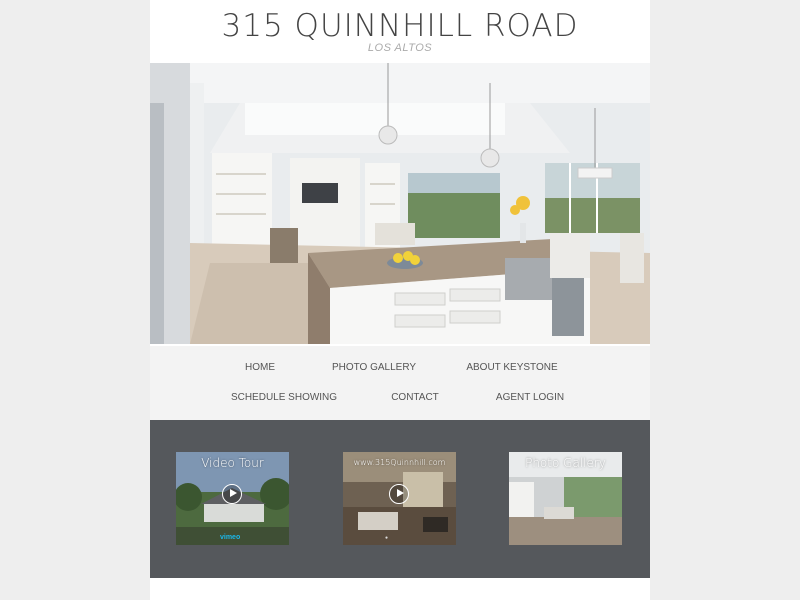 This screenshot has width=800, height=600. What do you see at coordinates (415, 397) in the screenshot?
I see `nav-contact: CONTACT` at bounding box center [415, 397].